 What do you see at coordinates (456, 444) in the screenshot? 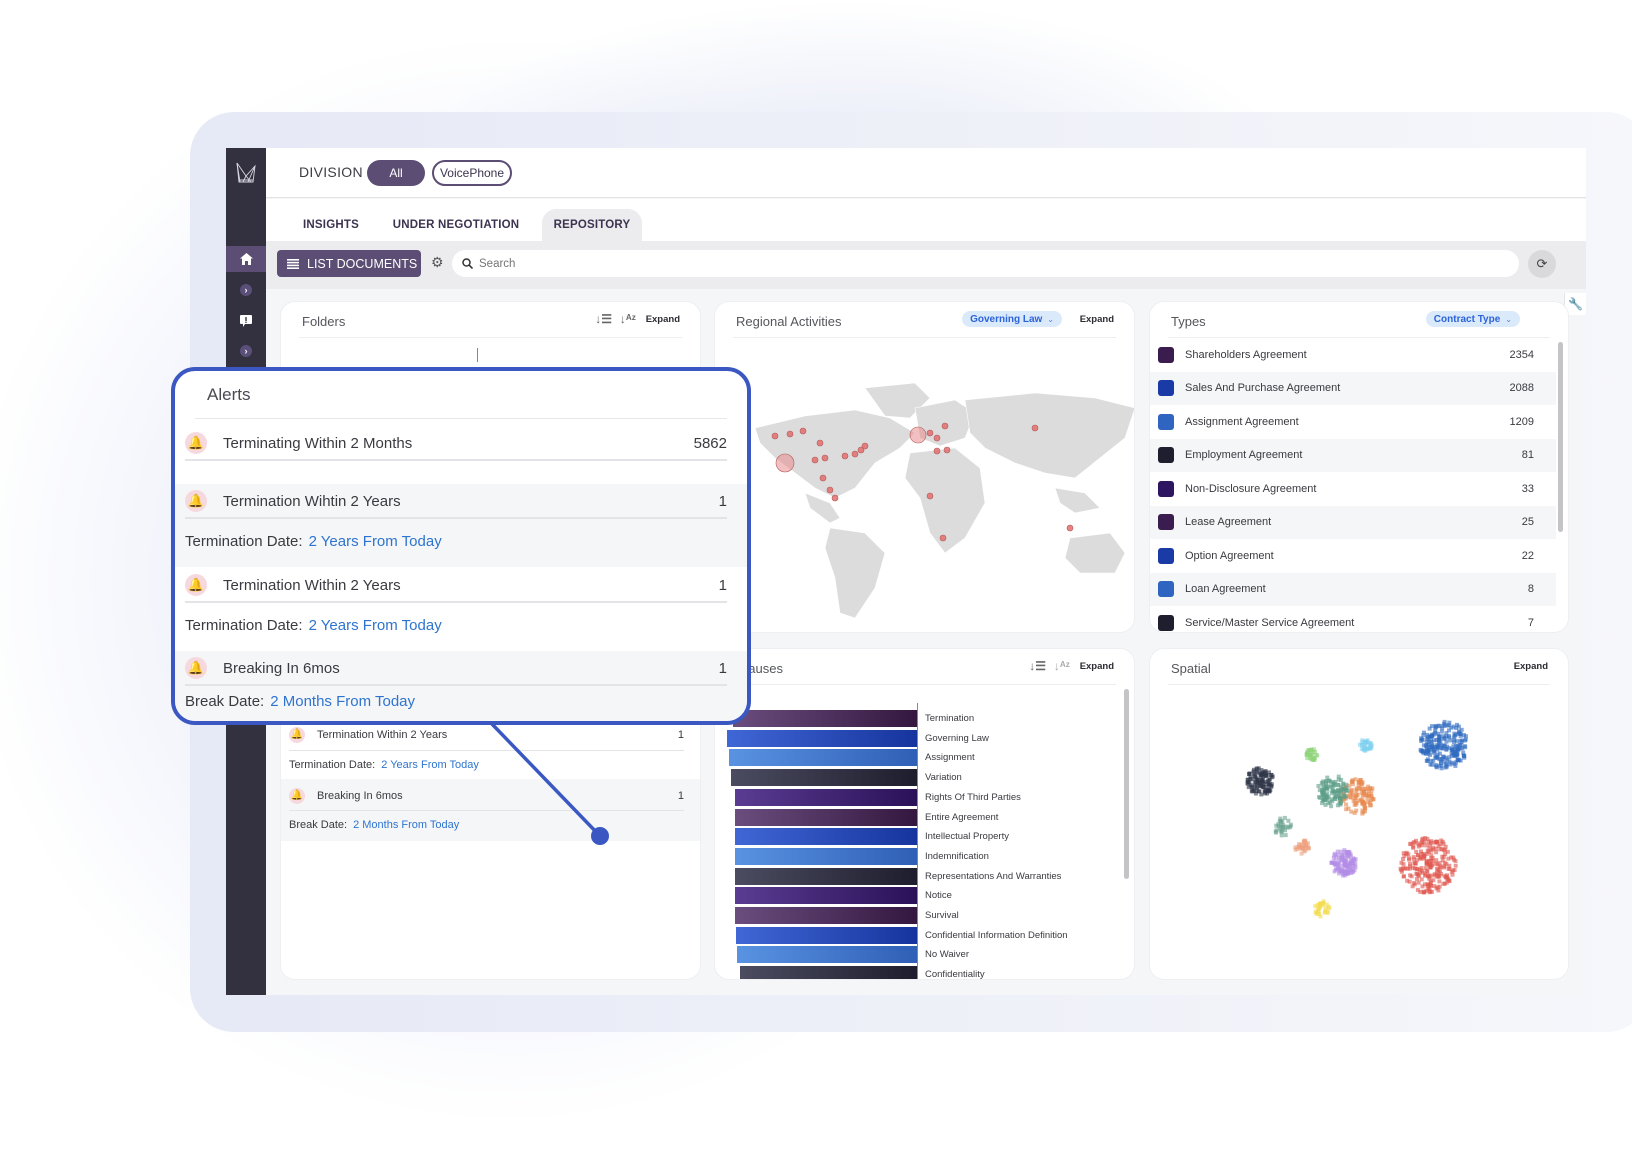
I see `alert-summary-row: 🔔 Terminating Within 2 Months 5862` at bounding box center [456, 444].